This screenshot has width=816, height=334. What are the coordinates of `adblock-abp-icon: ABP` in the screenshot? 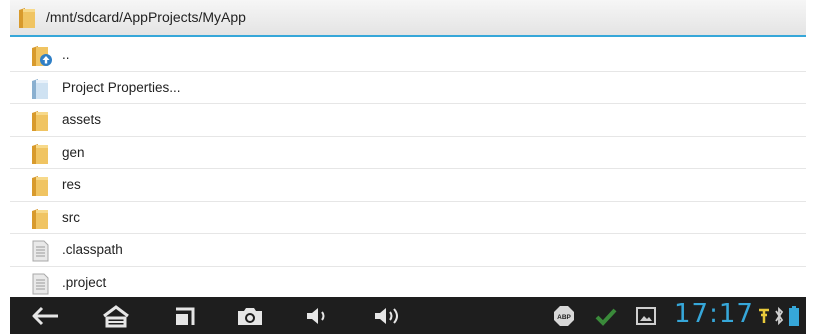 It's located at (564, 315).